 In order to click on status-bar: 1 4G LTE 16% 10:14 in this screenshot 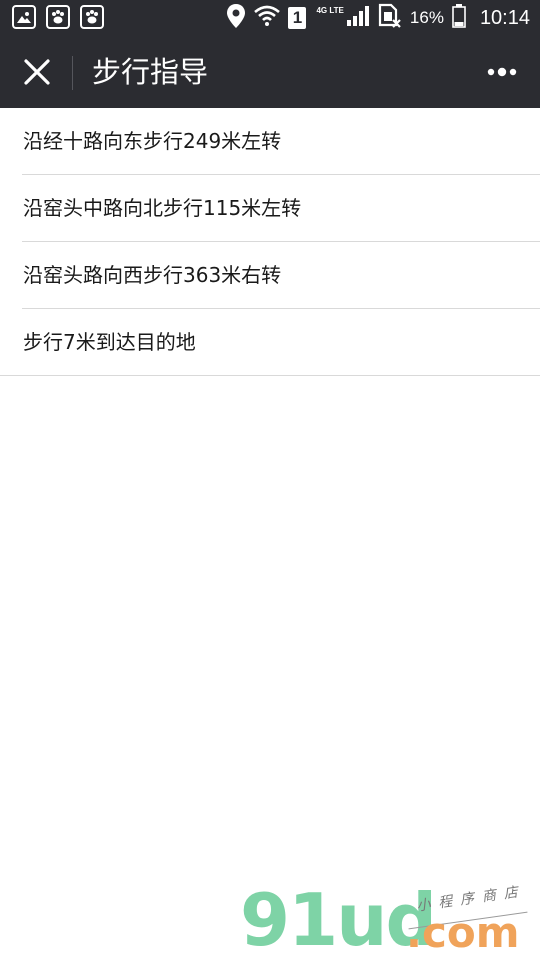, I will do `click(270, 18)`.